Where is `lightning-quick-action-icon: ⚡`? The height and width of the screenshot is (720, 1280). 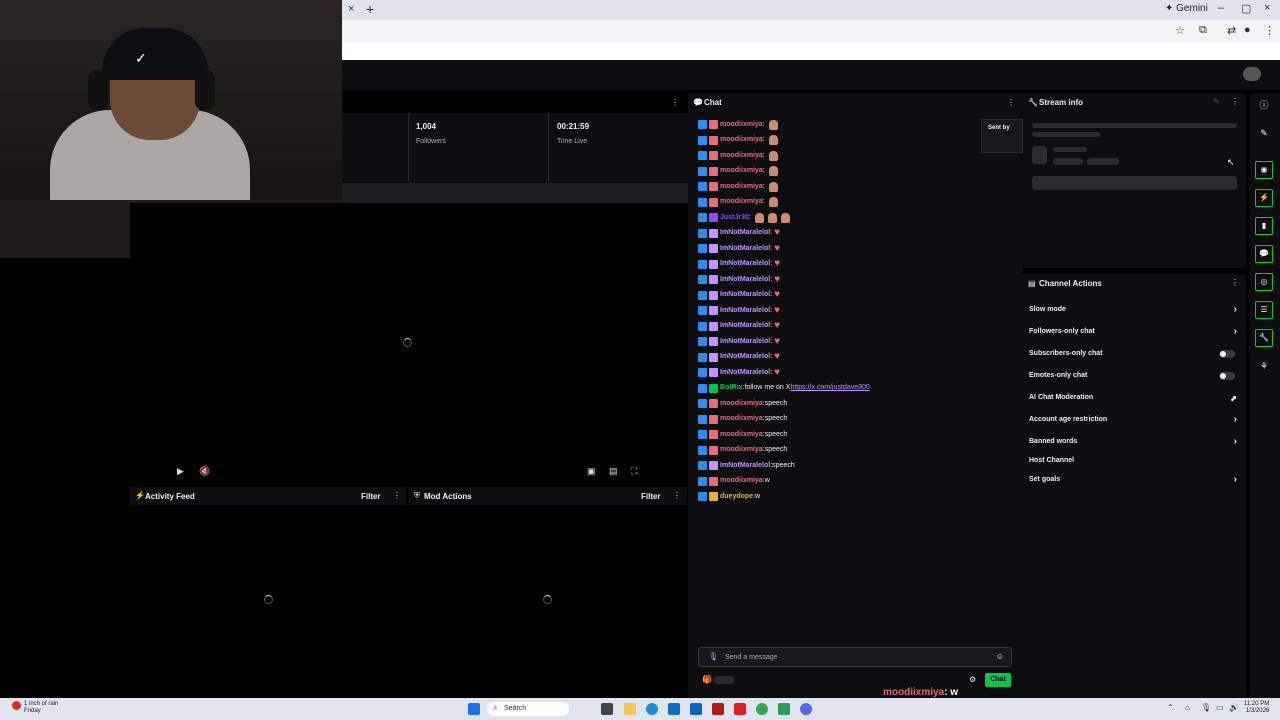
lightning-quick-action-icon: ⚡ is located at coordinates (1264, 198).